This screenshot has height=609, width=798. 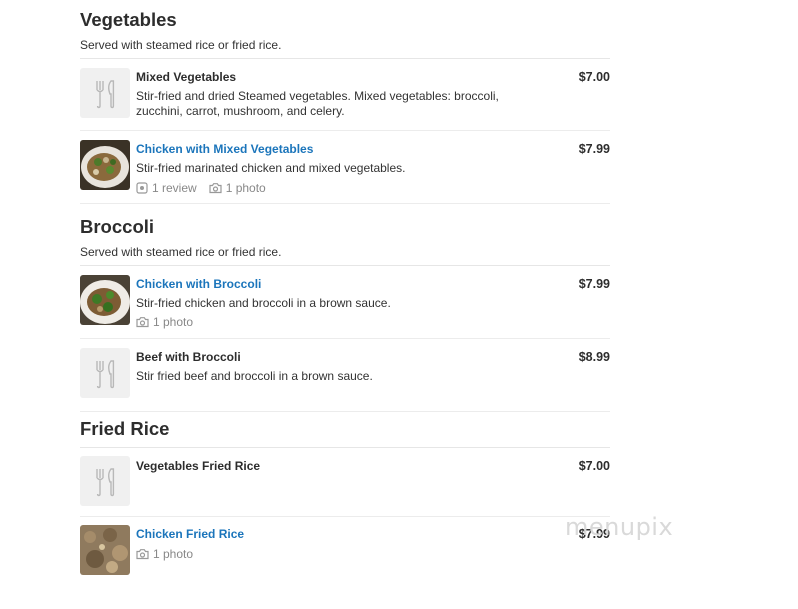 I want to click on menu-item-chicken-fried-rice: Chicken Fried Rice $7.99 1 photo, so click(x=345, y=549).